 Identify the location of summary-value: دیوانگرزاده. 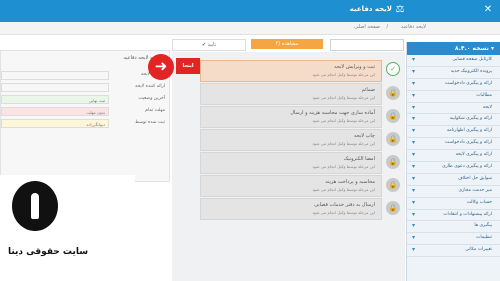
(55, 123).